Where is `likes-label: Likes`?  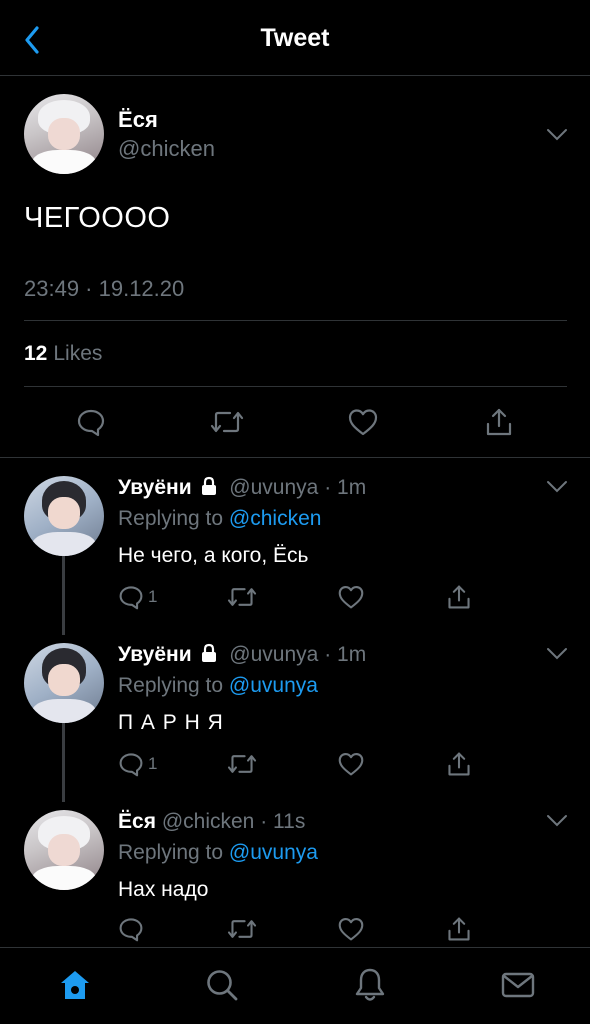 likes-label: Likes is located at coordinates (78, 353).